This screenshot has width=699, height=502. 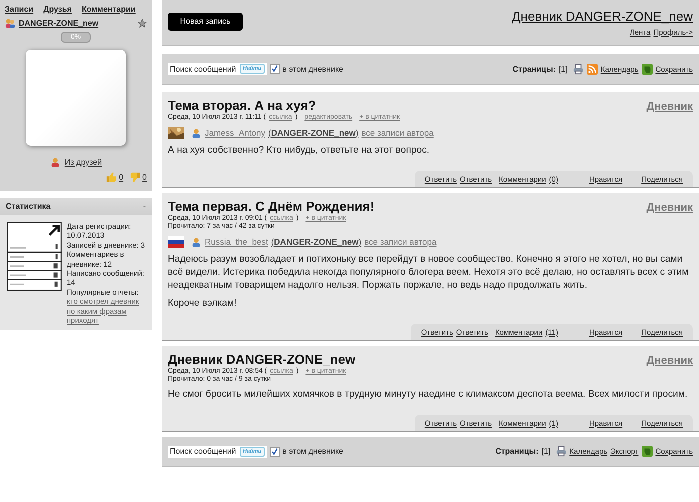 I want to click on friends-link: Из друзей, so click(x=83, y=162).